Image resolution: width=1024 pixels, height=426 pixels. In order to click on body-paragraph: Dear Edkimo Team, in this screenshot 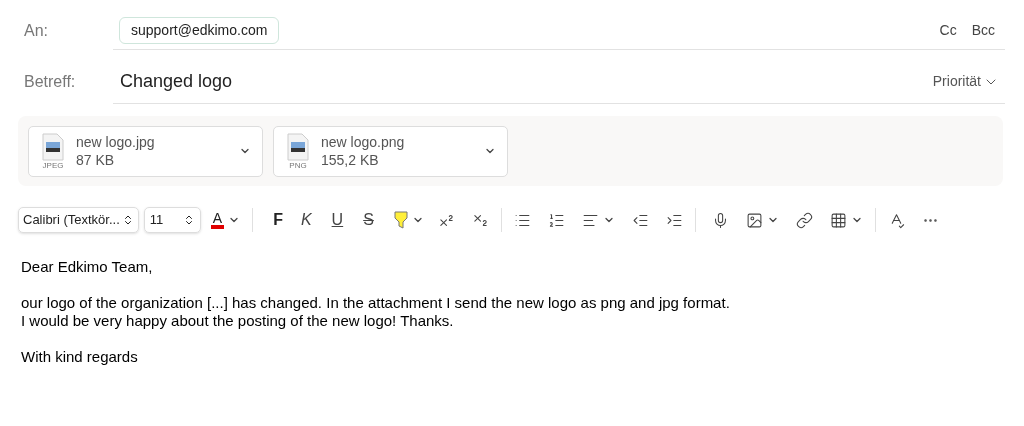, I will do `click(87, 267)`.